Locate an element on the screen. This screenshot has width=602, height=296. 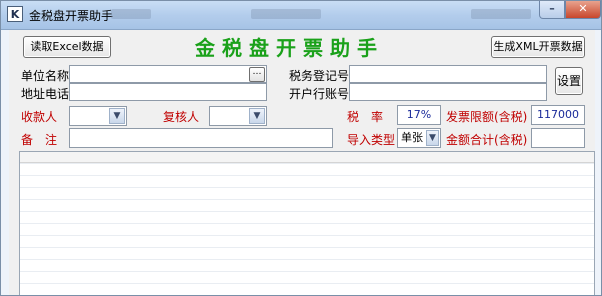
total-amount-field is located at coordinates (558, 138).